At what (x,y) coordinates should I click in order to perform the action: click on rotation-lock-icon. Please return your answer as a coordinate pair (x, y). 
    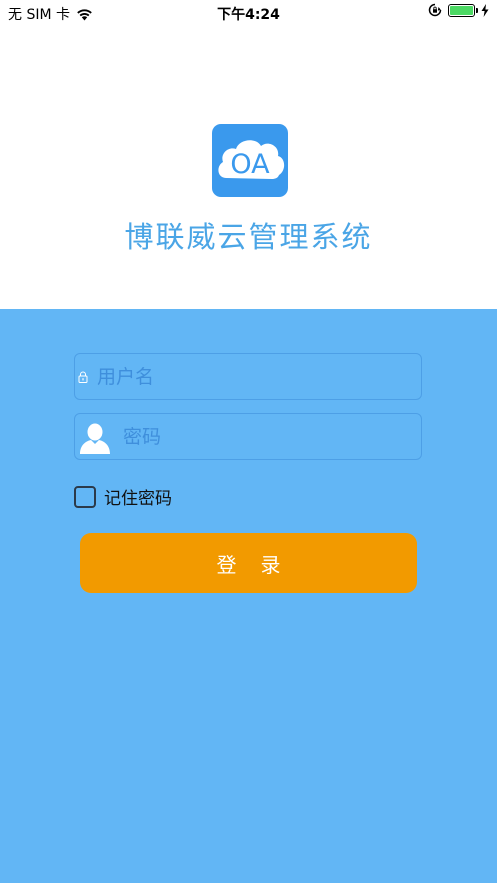
    Looking at the image, I should click on (435, 10).